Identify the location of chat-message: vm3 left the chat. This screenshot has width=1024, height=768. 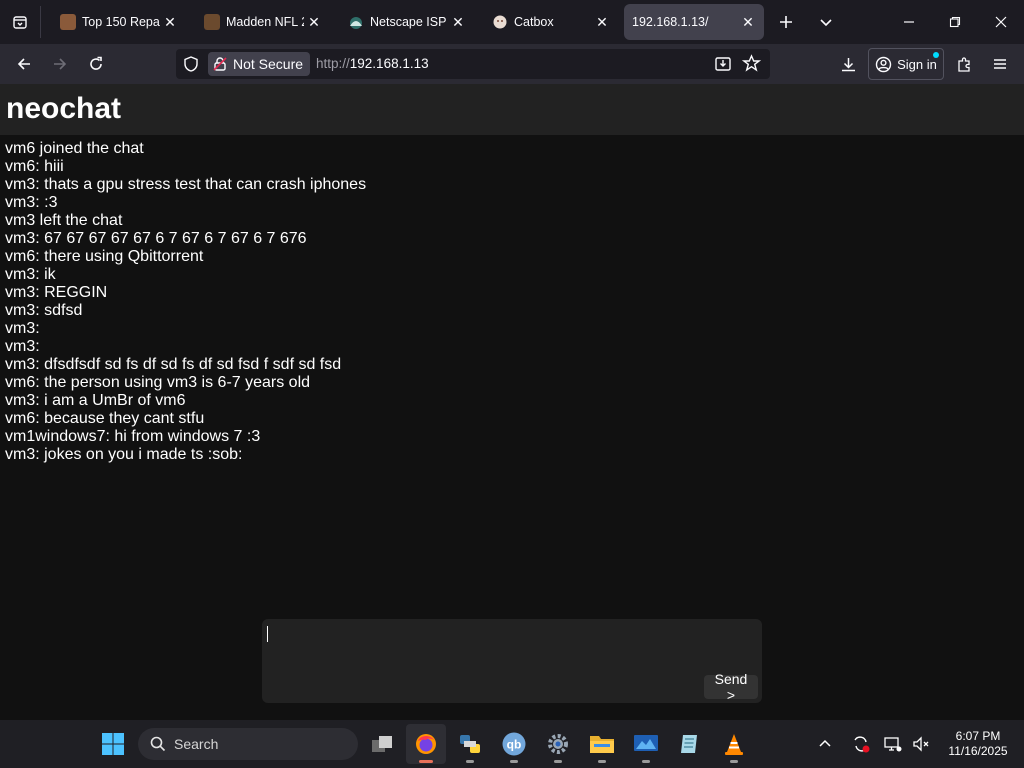
(64, 220).